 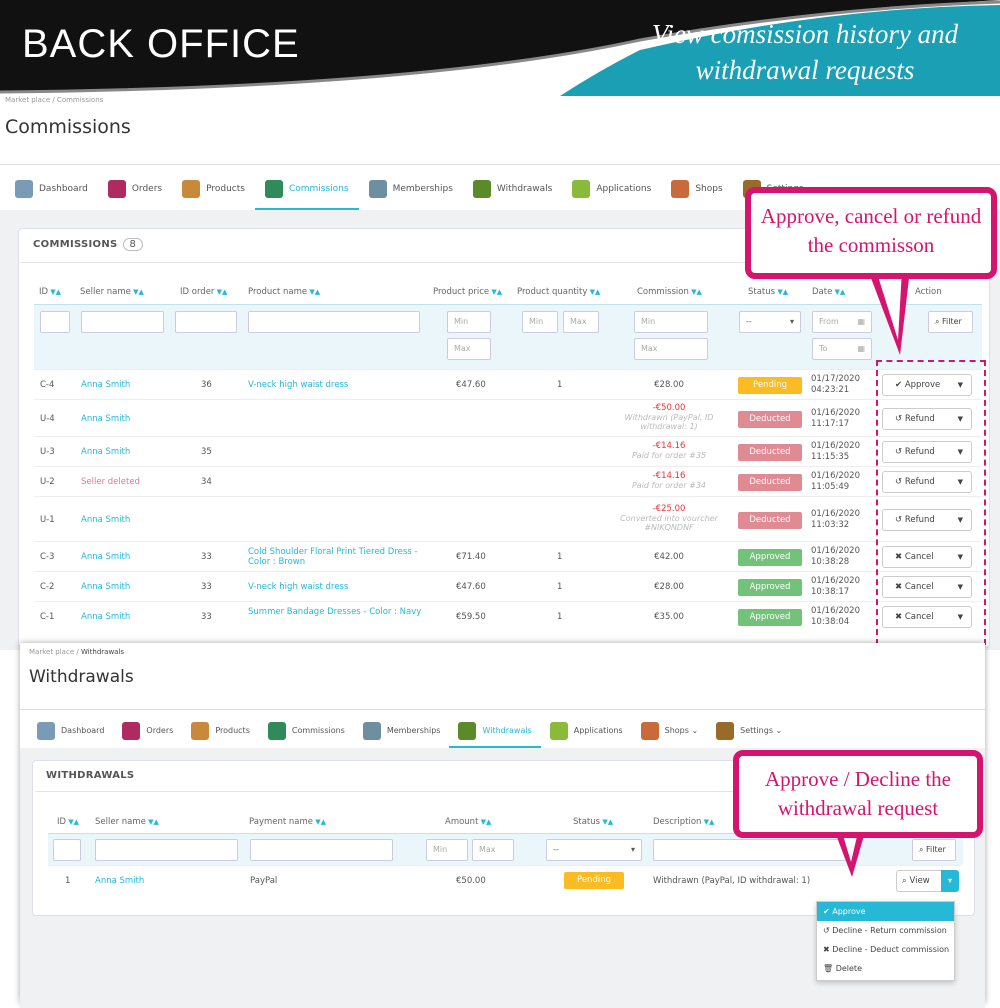 I want to click on menu-item-delete: 🗑 Delete, so click(x=885, y=968).